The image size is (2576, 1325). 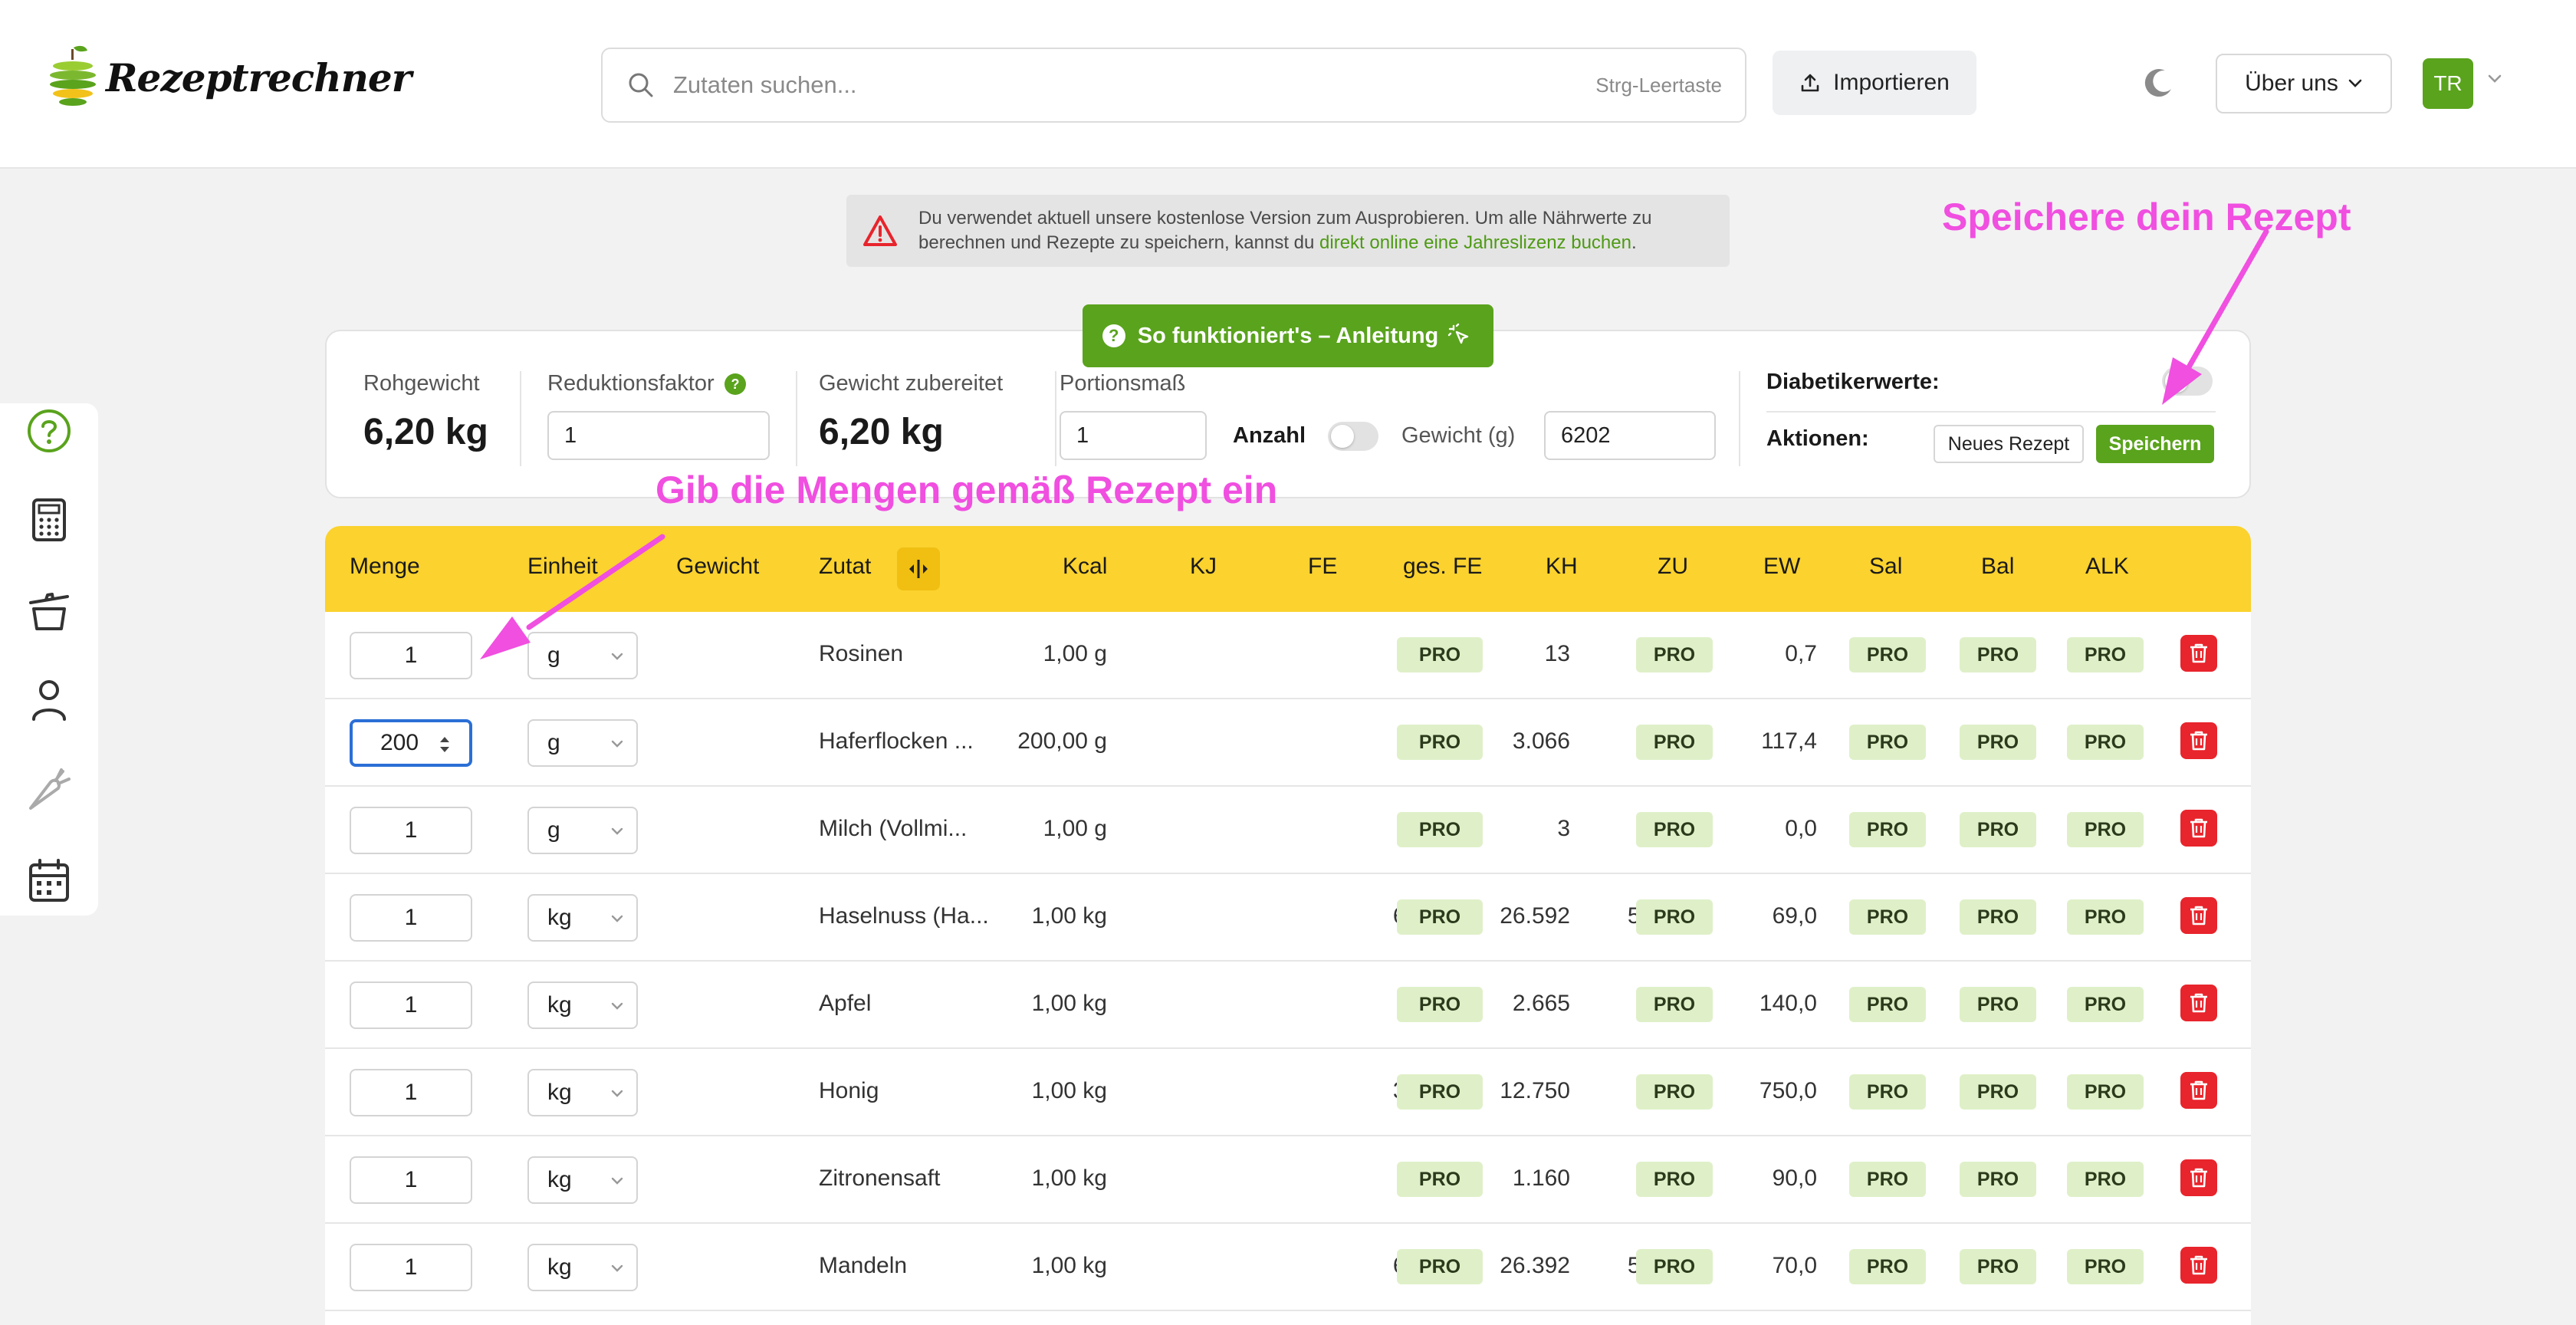 I want to click on ingredient-name: Honig, so click(x=849, y=1091).